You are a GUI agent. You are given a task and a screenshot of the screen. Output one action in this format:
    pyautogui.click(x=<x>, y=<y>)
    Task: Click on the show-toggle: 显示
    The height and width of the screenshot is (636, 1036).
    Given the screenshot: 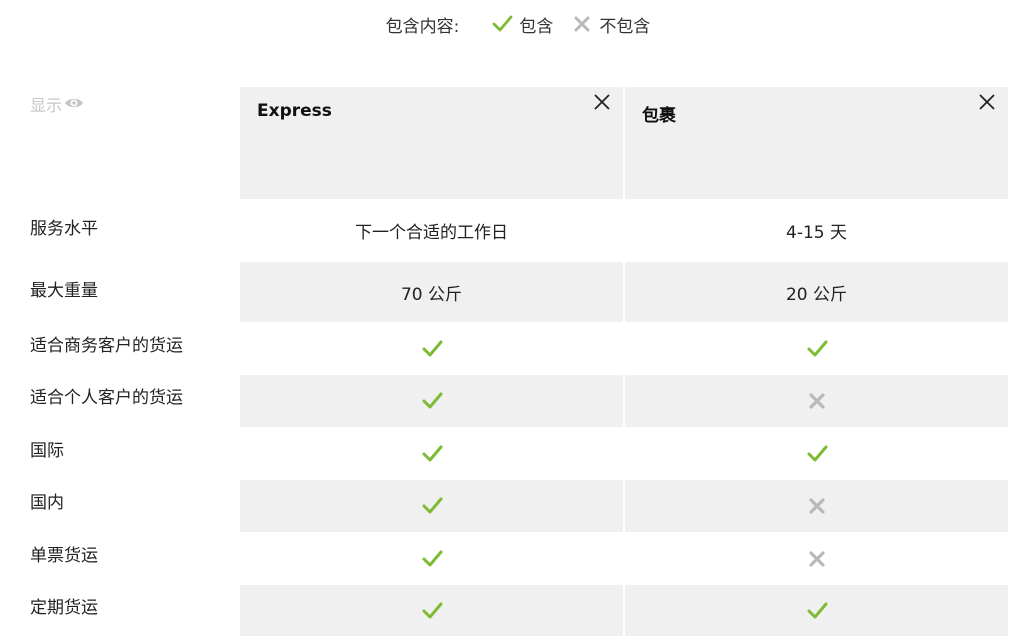 What is the action you would take?
    pyautogui.click(x=57, y=104)
    